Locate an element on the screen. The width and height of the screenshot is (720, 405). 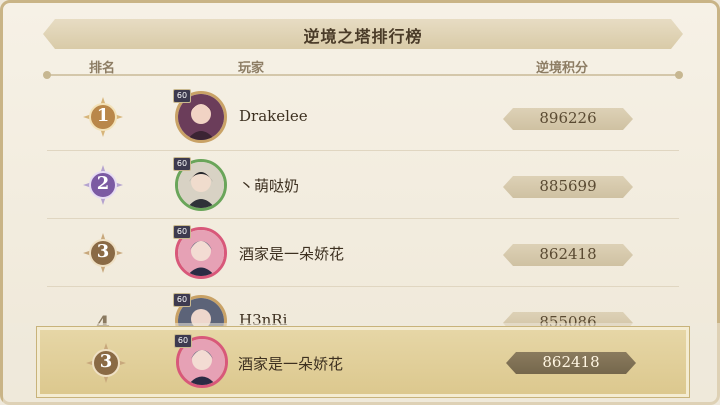
score-value: 885699 is located at coordinates (568, 186).